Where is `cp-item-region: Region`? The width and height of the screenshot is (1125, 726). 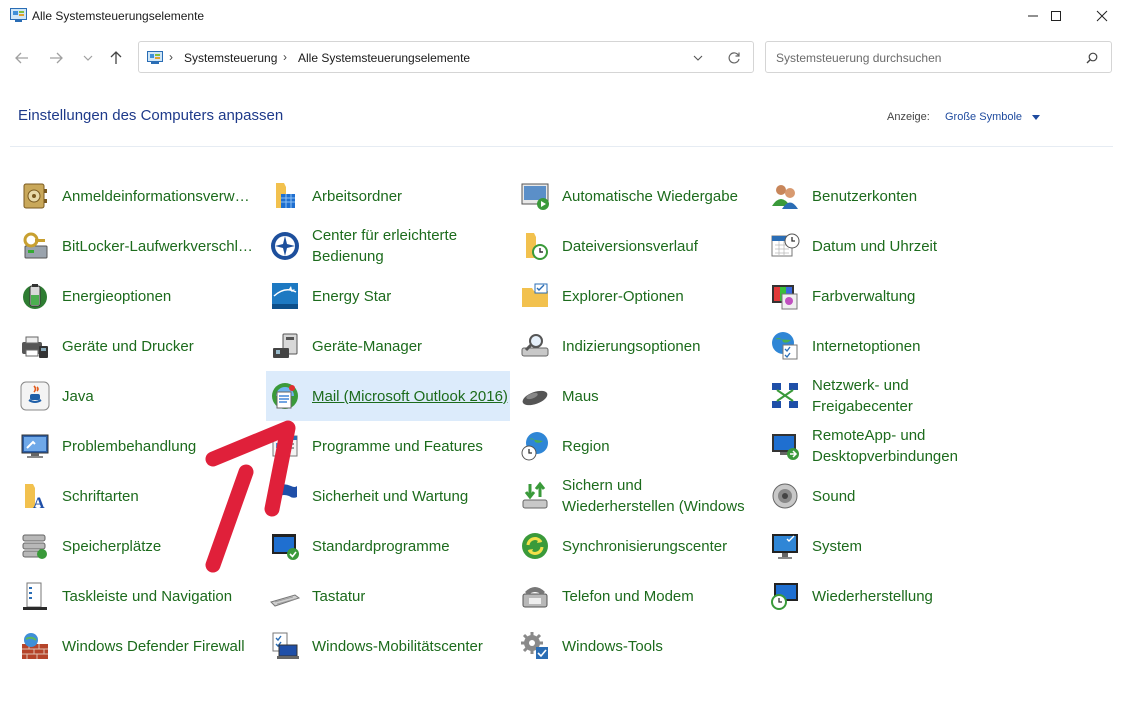 cp-item-region: Region is located at coordinates (638, 446).